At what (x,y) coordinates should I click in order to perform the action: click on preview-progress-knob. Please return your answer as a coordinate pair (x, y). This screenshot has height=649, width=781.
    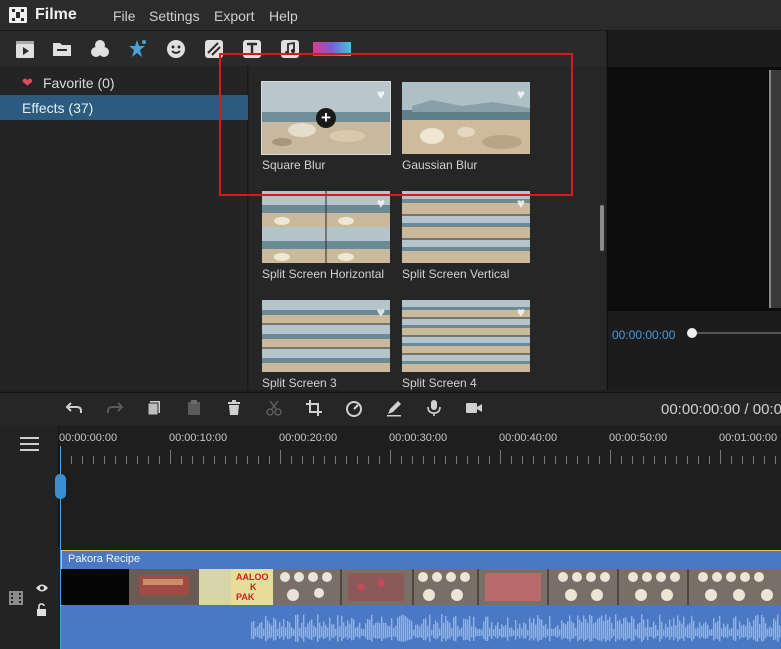
    Looking at the image, I should click on (692, 333).